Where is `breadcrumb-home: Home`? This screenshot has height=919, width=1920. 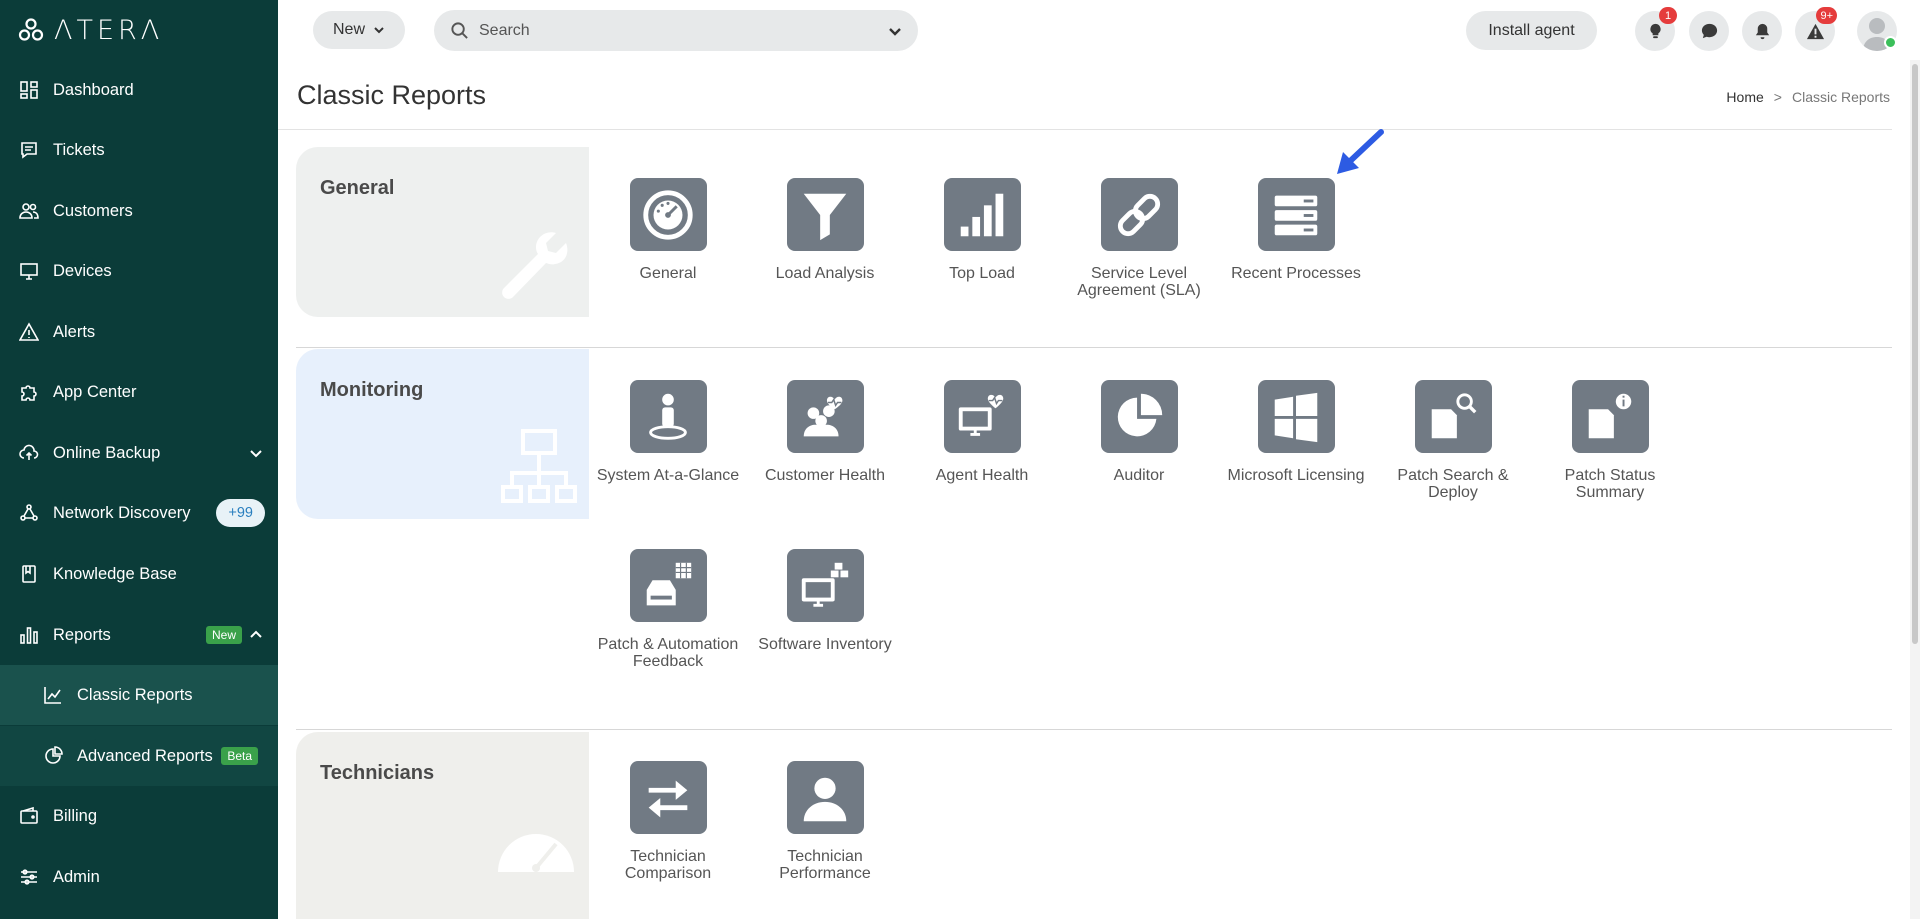 breadcrumb-home: Home is located at coordinates (1744, 97).